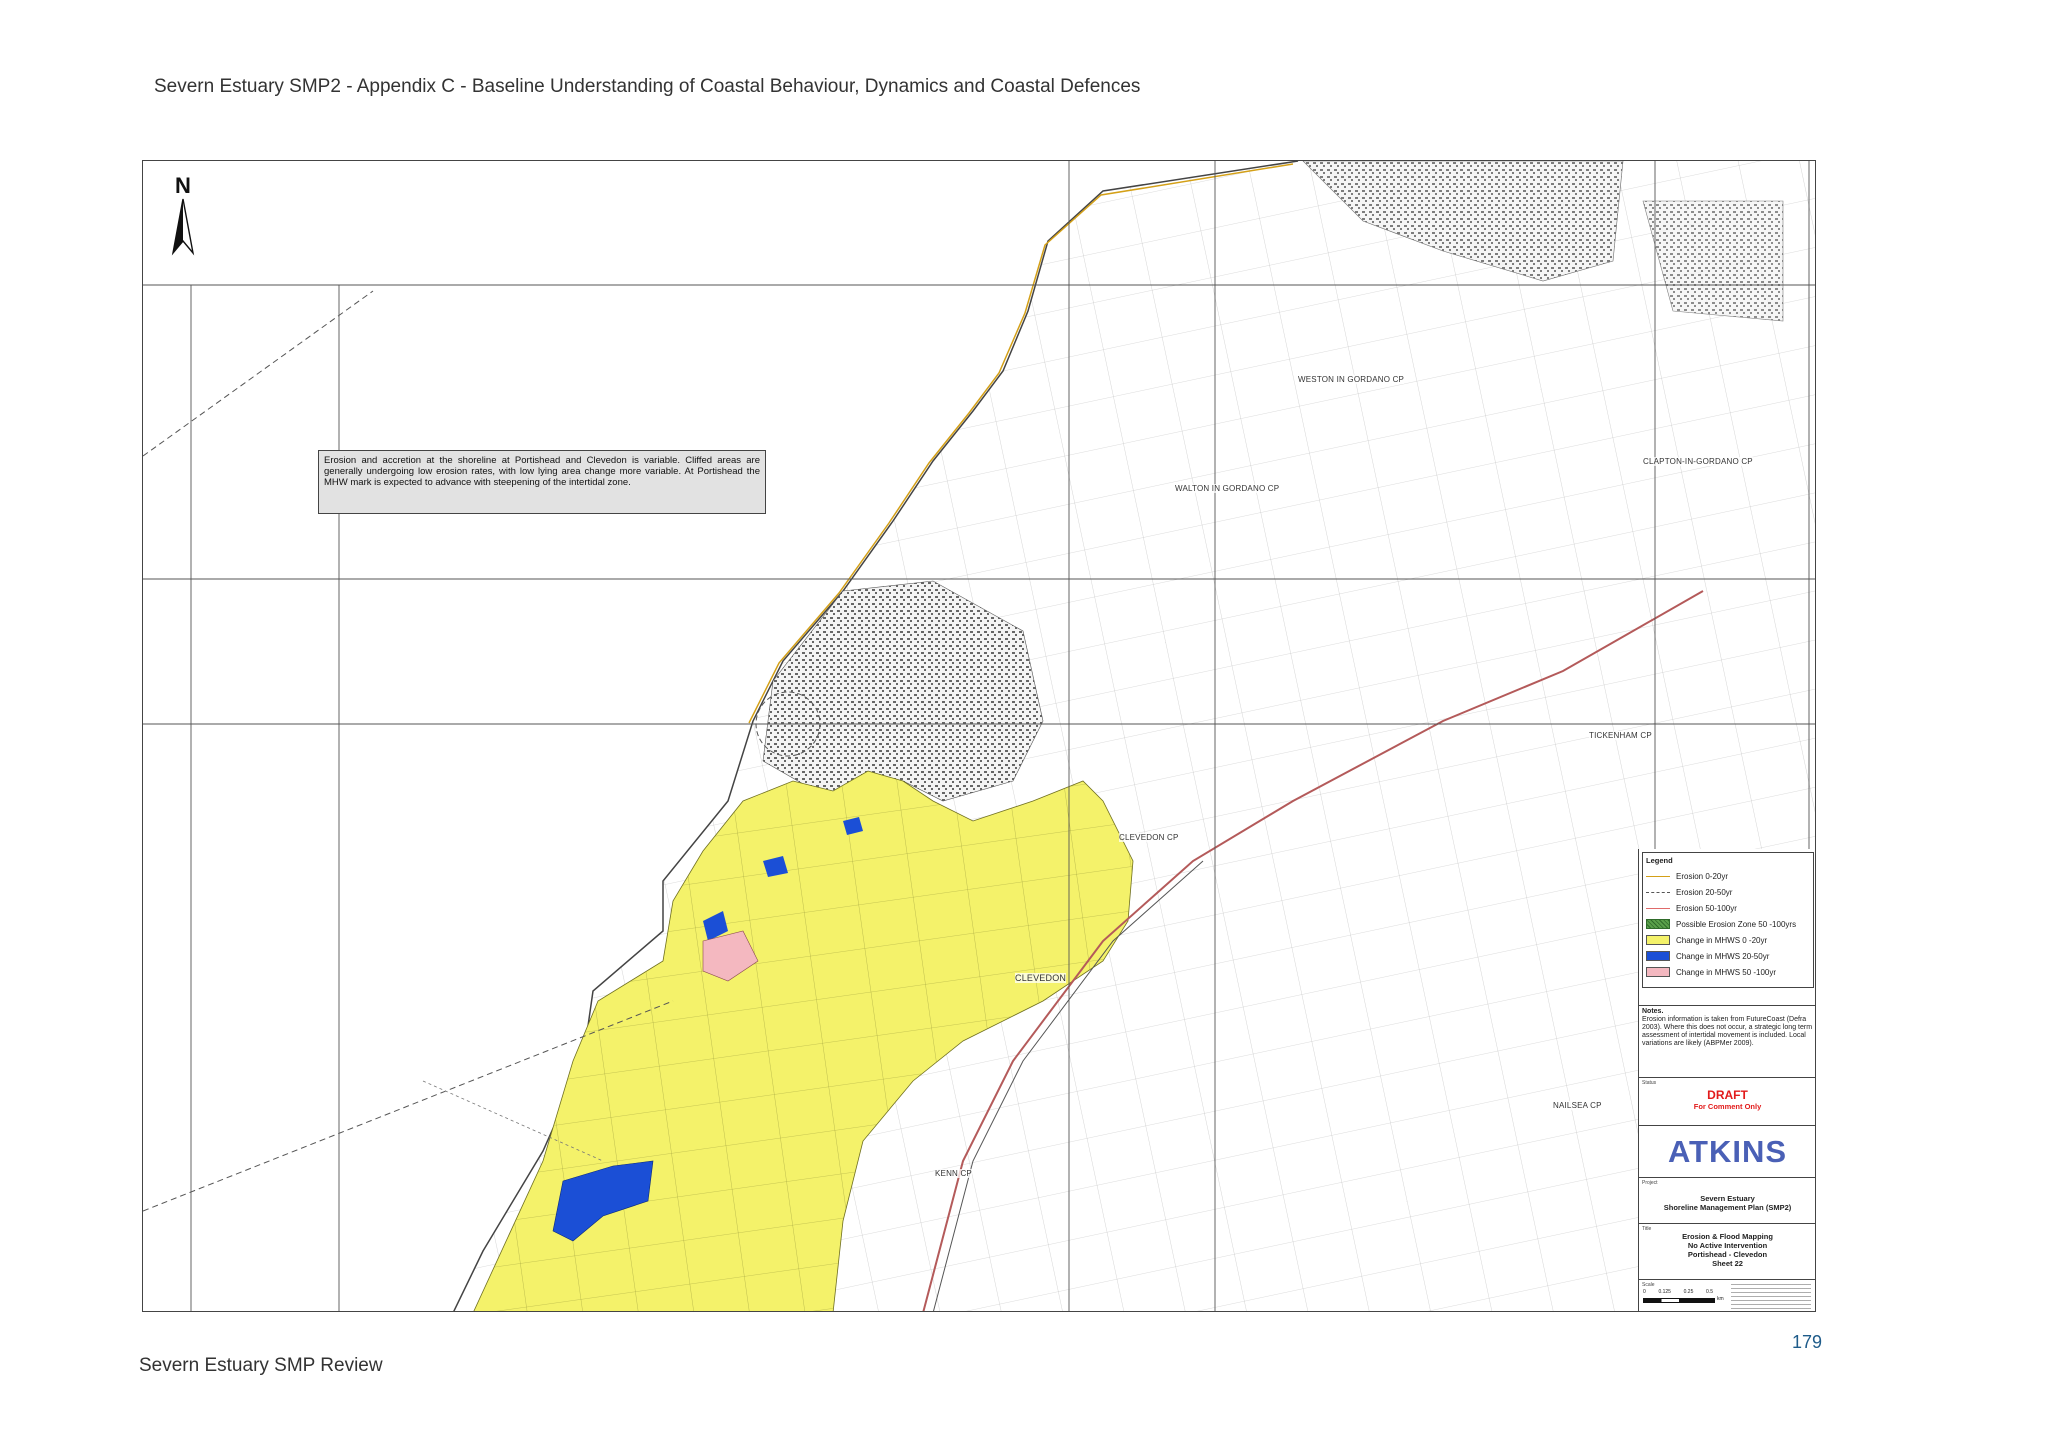  Describe the element at coordinates (1647, 1229) in the screenshot. I see `title-label: Title` at that location.